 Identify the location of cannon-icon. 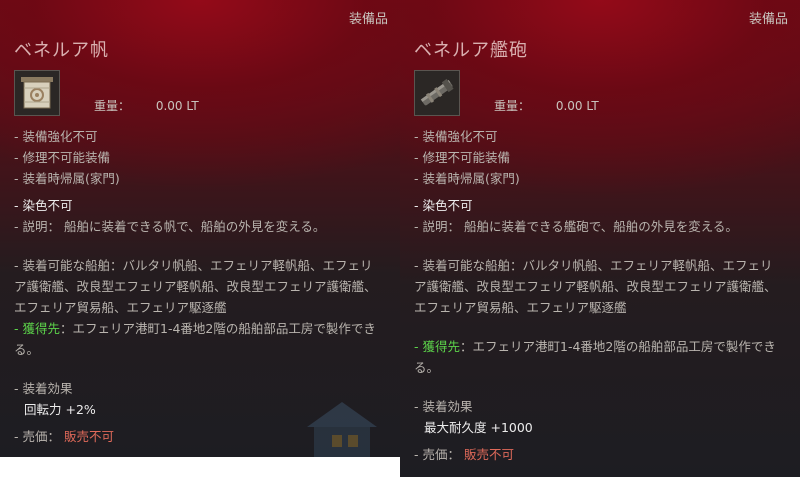
(437, 93).